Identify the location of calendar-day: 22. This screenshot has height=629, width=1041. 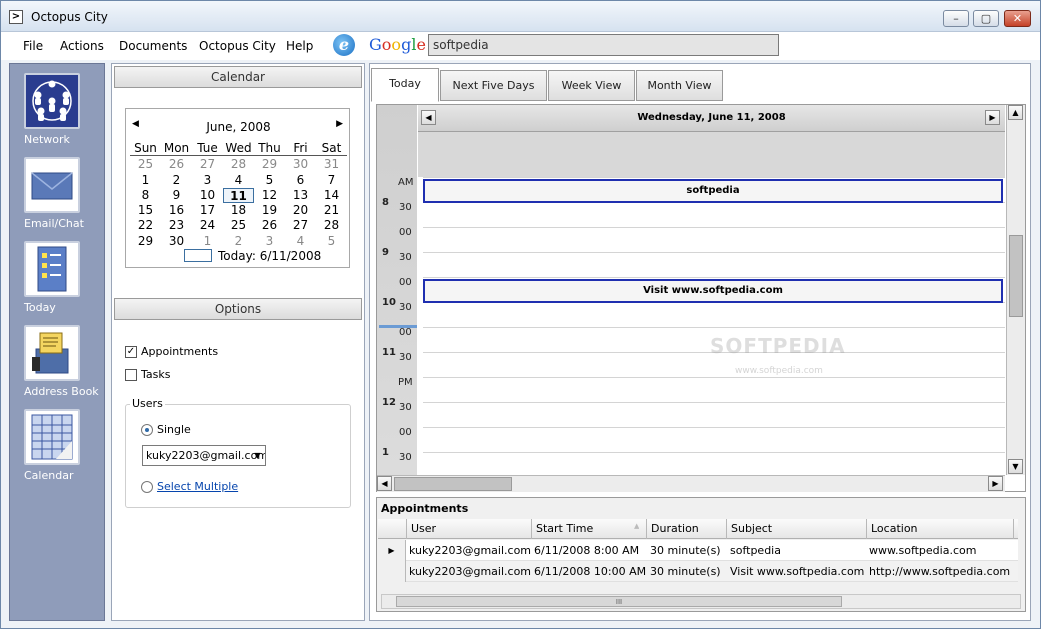
(145, 225).